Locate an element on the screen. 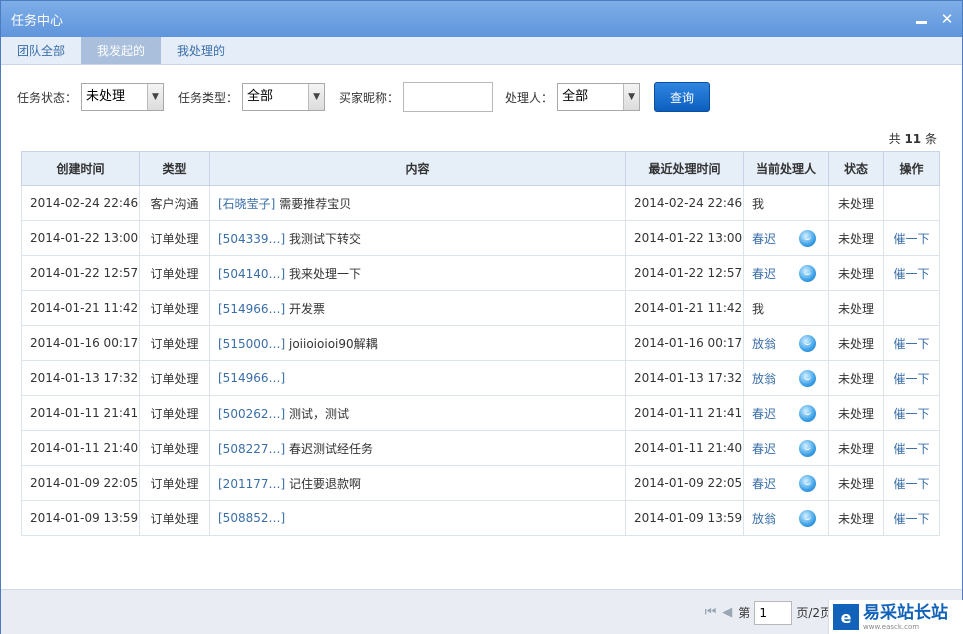 This screenshot has height=634, width=963. header-current-handler: 当前处理人 is located at coordinates (786, 168).